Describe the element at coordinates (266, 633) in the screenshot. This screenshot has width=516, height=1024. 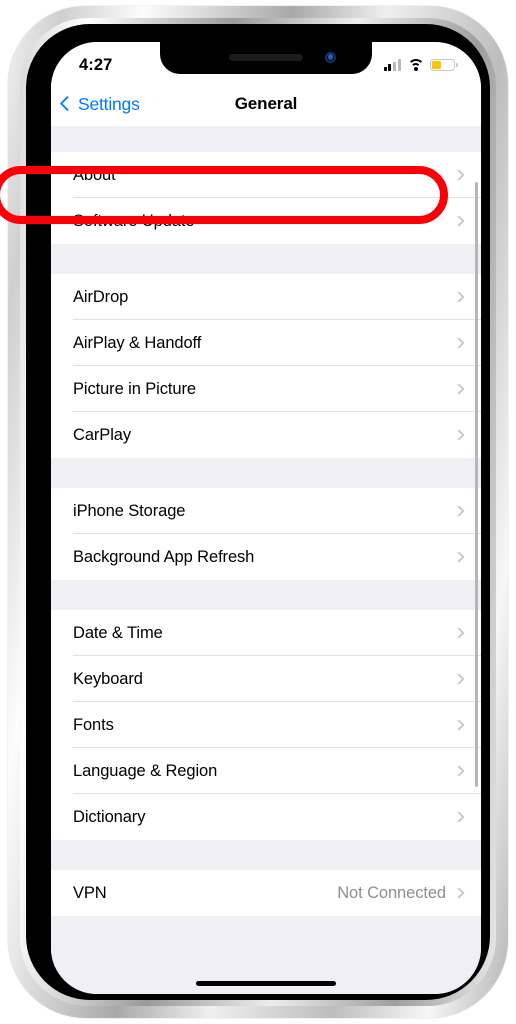
I see `settings-row: Date & Time` at that location.